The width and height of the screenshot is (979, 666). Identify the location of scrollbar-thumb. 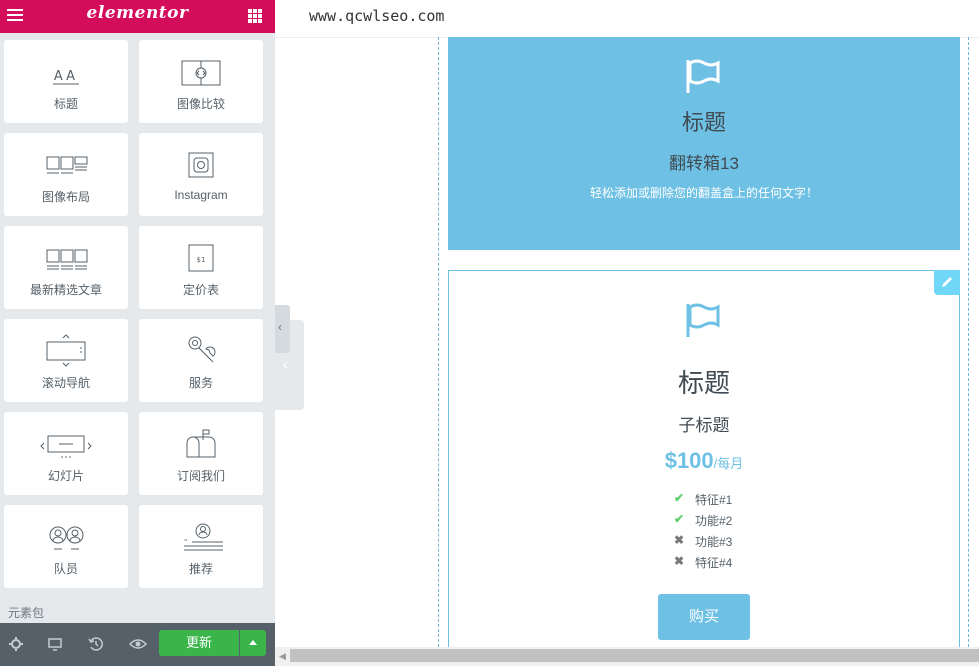
(634, 655).